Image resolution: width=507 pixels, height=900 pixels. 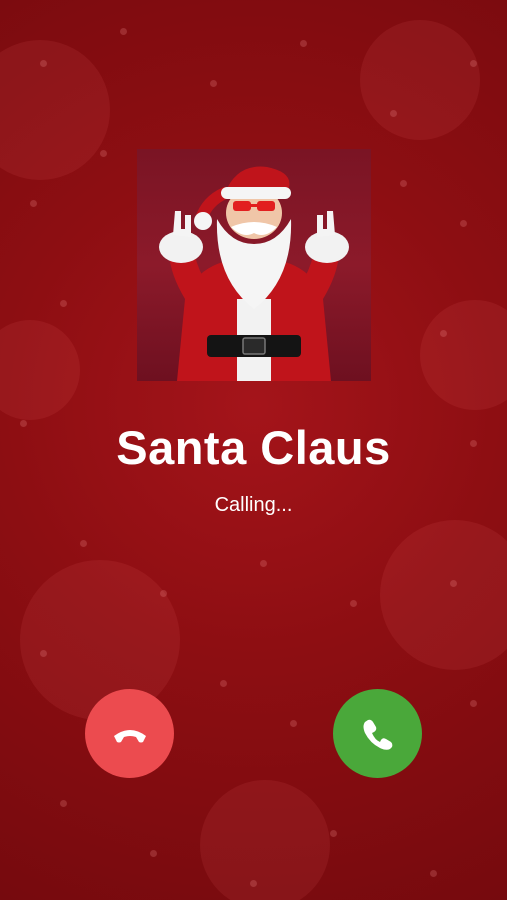 I want to click on phone-hangup-icon, so click(x=129, y=735).